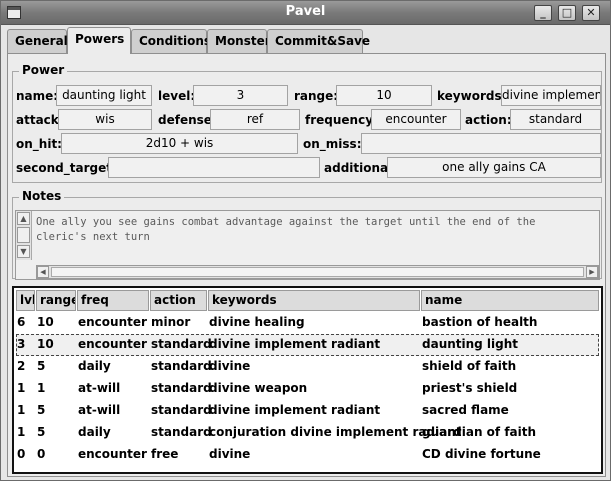 The image size is (611, 481). What do you see at coordinates (21, 322) in the screenshot?
I see `cell-lvl: 6` at bounding box center [21, 322].